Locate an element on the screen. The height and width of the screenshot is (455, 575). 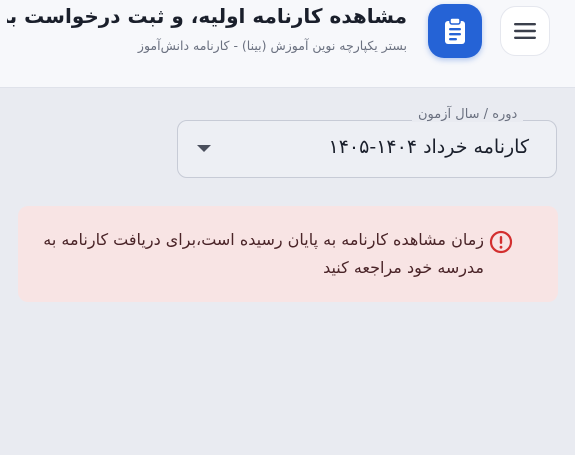
menu-button is located at coordinates (525, 31).